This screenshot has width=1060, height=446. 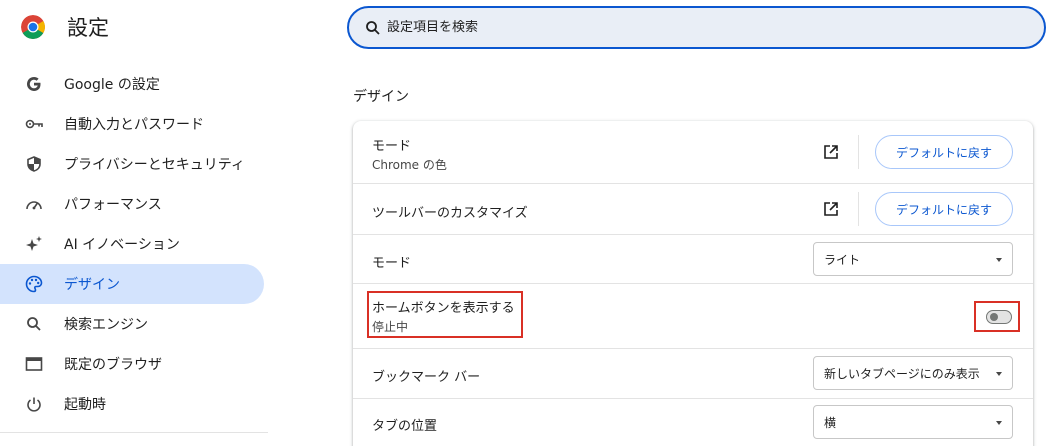 I want to click on sidebar-item-label: Google の設定, so click(x=112, y=85).